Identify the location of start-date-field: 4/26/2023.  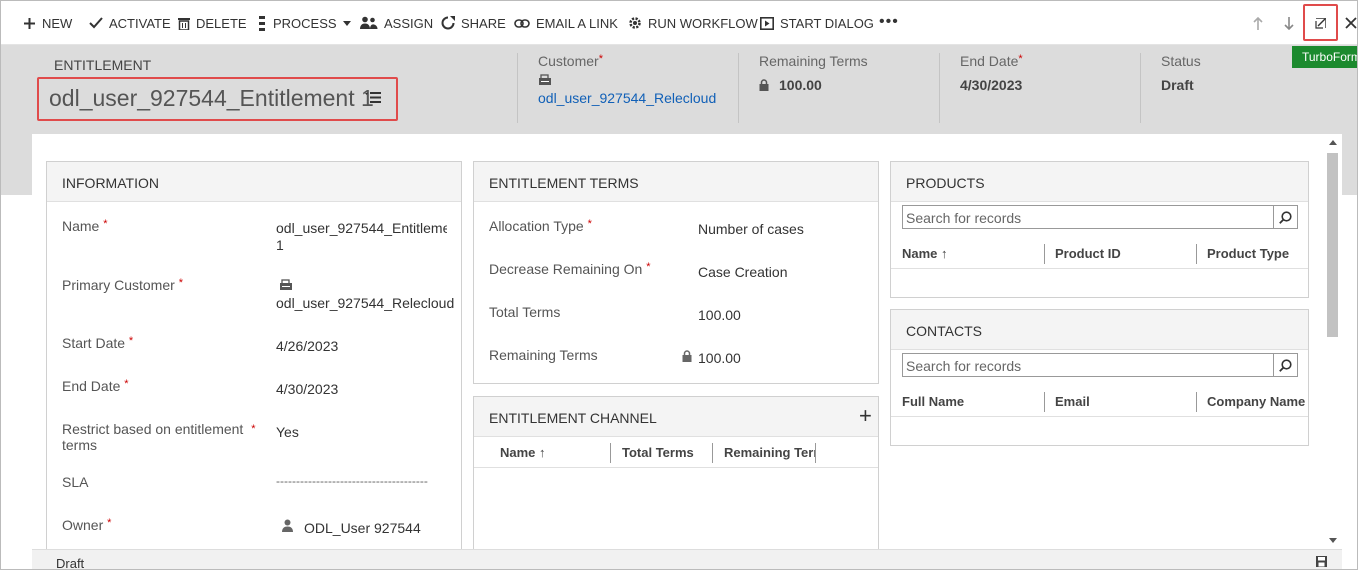
(307, 346).